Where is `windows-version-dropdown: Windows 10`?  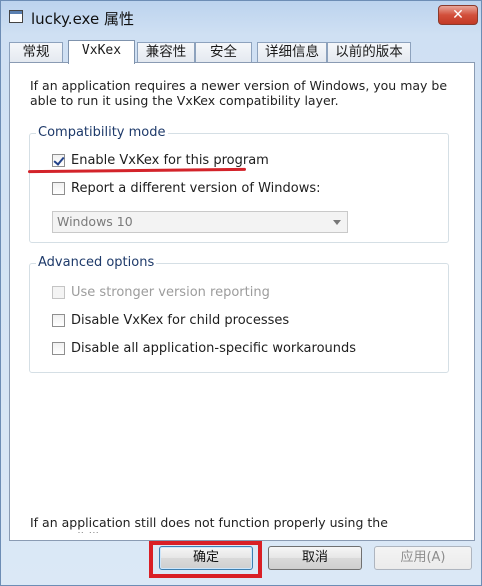 windows-version-dropdown: Windows 10 is located at coordinates (200, 222).